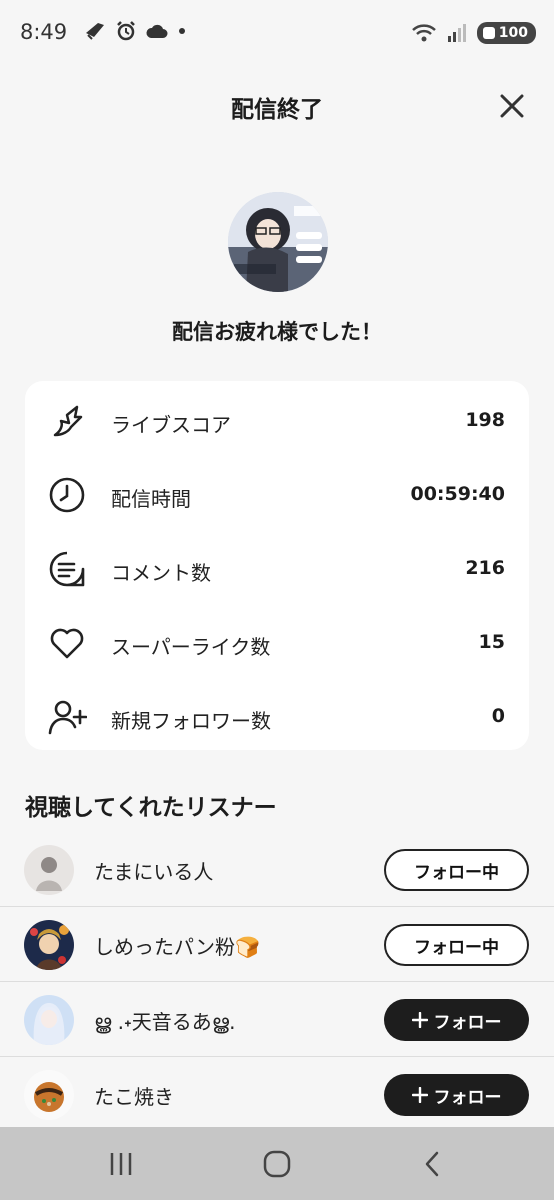 The image size is (554, 1200). I want to click on stat-row-new-followers: 新規フォロワー数 0, so click(277, 715).